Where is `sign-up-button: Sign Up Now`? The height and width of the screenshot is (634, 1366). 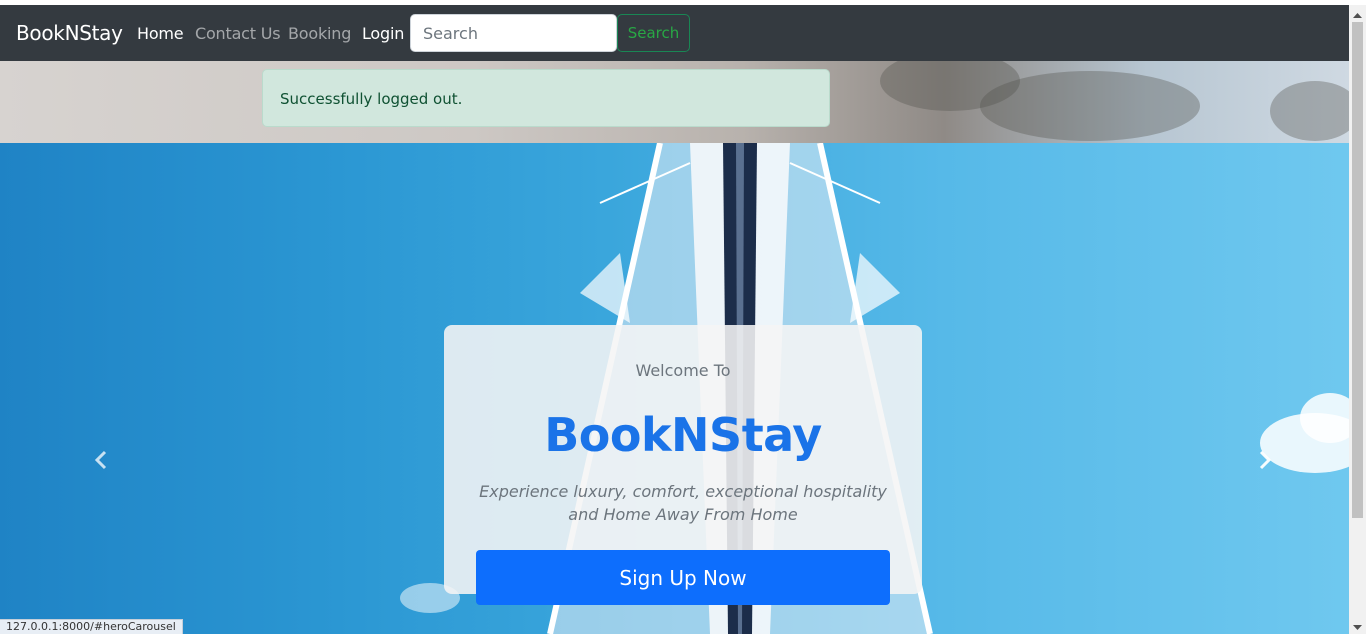
sign-up-button: Sign Up Now is located at coordinates (683, 577).